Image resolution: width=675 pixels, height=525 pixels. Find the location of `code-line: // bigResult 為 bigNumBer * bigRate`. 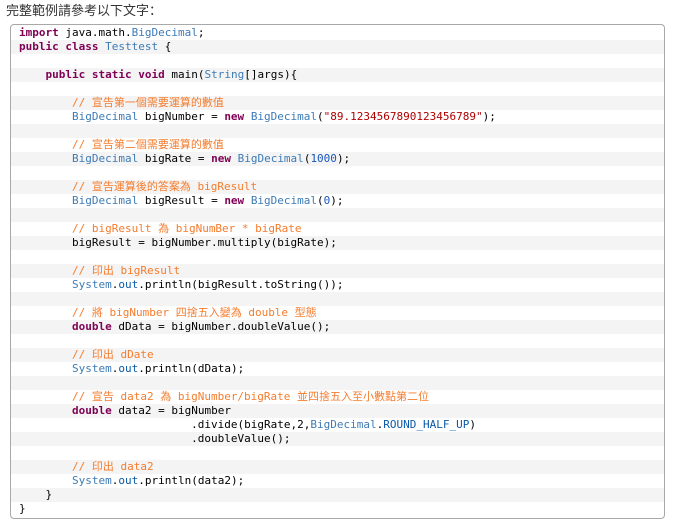

code-line: // bigResult 為 bigNumBer * bigRate is located at coordinates (337, 229).